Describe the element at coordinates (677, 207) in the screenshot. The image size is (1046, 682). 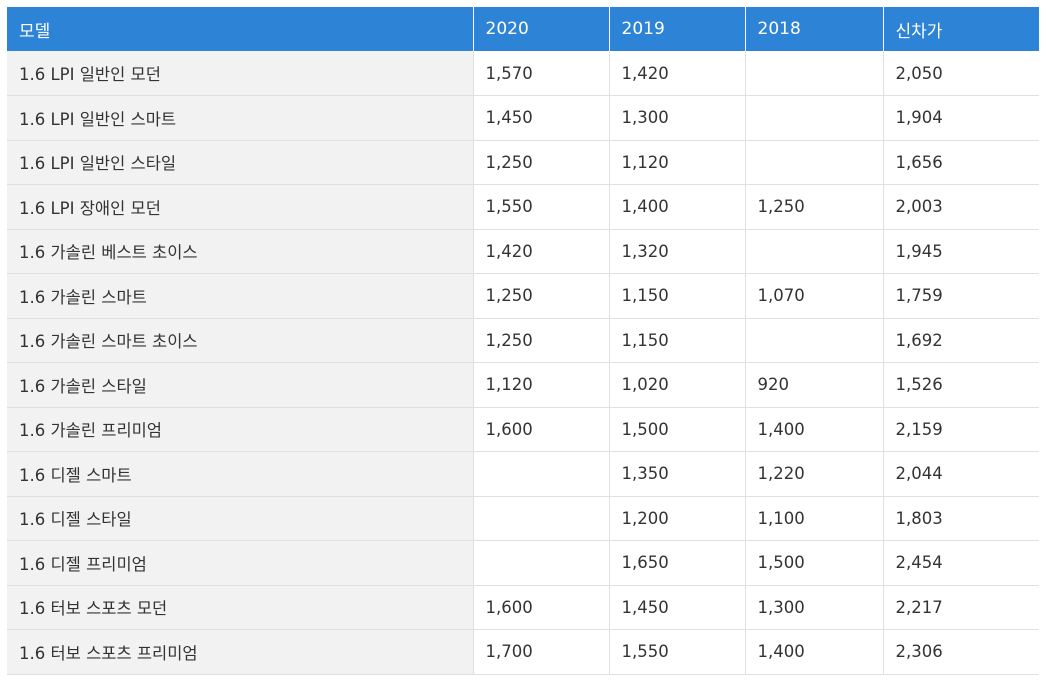
I see `price-2019-cell: 1,400` at that location.